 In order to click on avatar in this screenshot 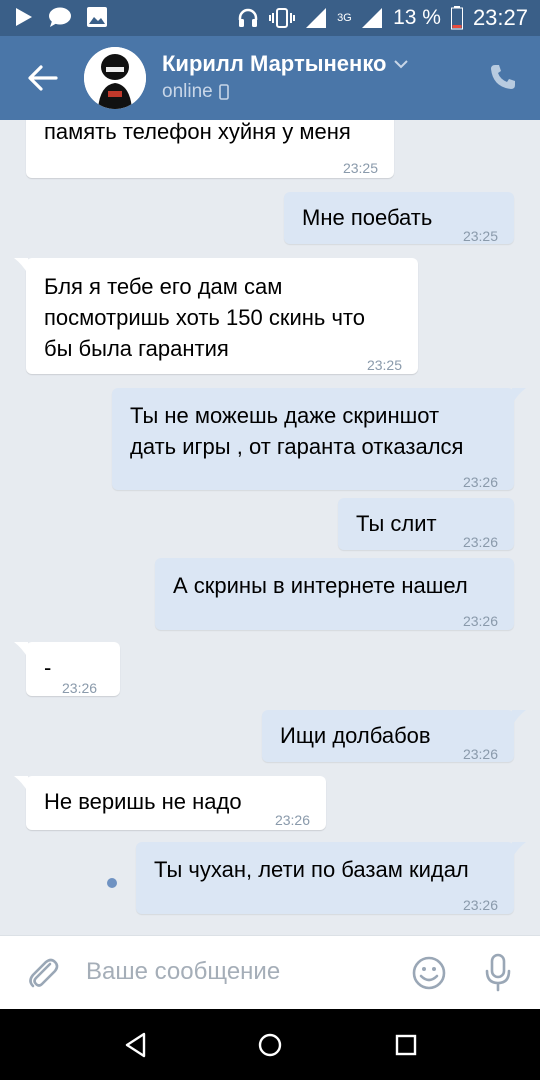, I will do `click(115, 78)`.